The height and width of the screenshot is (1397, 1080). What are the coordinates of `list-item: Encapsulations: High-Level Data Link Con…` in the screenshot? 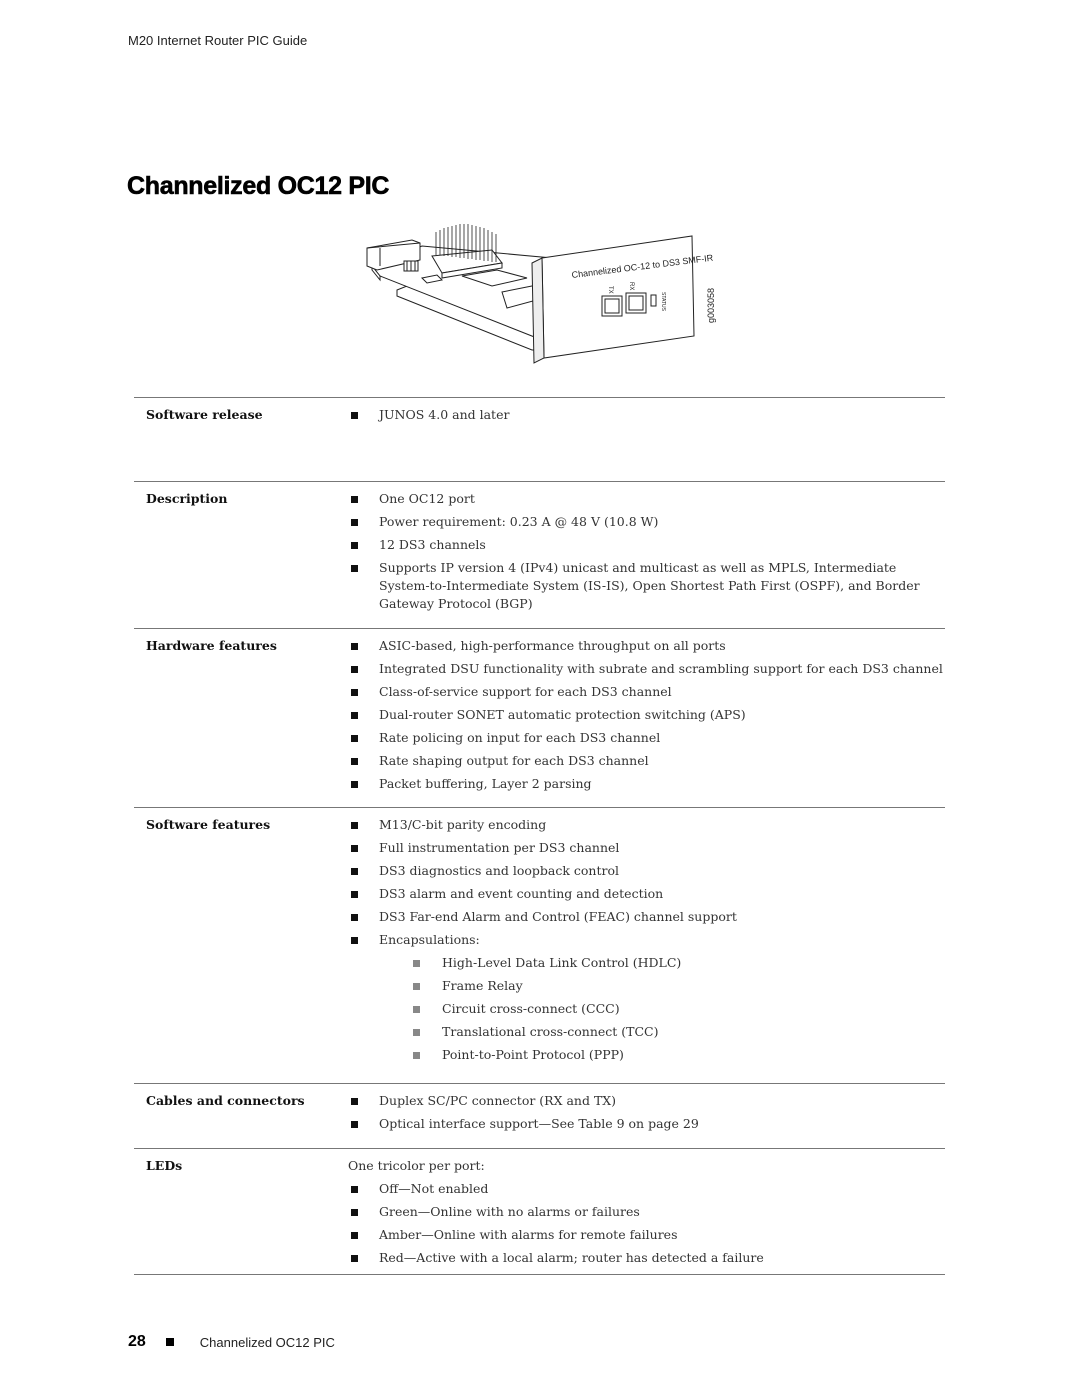 It's located at (646, 997).